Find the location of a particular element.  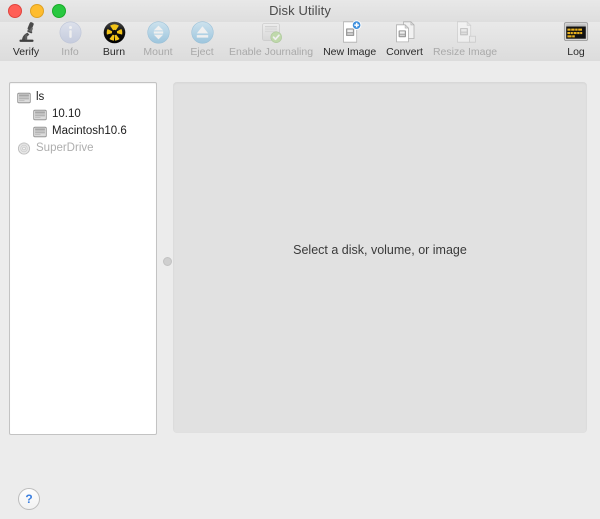

toolbar-label-log: Log is located at coordinates (576, 52).